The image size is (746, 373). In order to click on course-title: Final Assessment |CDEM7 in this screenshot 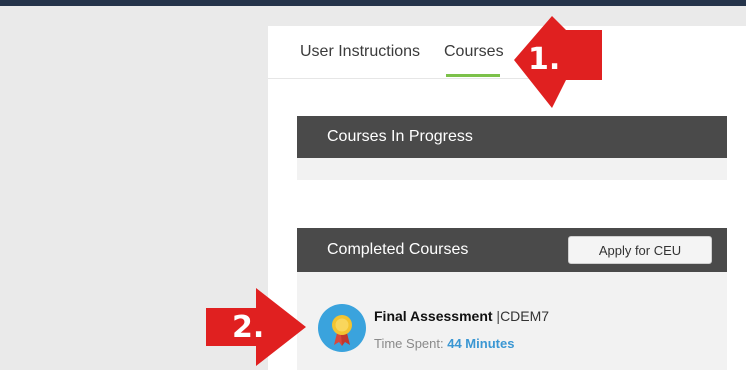, I will do `click(461, 316)`.